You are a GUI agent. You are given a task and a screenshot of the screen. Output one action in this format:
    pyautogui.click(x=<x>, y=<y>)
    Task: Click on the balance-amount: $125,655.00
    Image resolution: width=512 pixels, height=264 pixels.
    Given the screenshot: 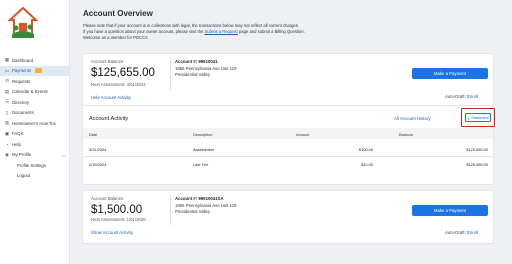 What is the action you would take?
    pyautogui.click(x=123, y=73)
    